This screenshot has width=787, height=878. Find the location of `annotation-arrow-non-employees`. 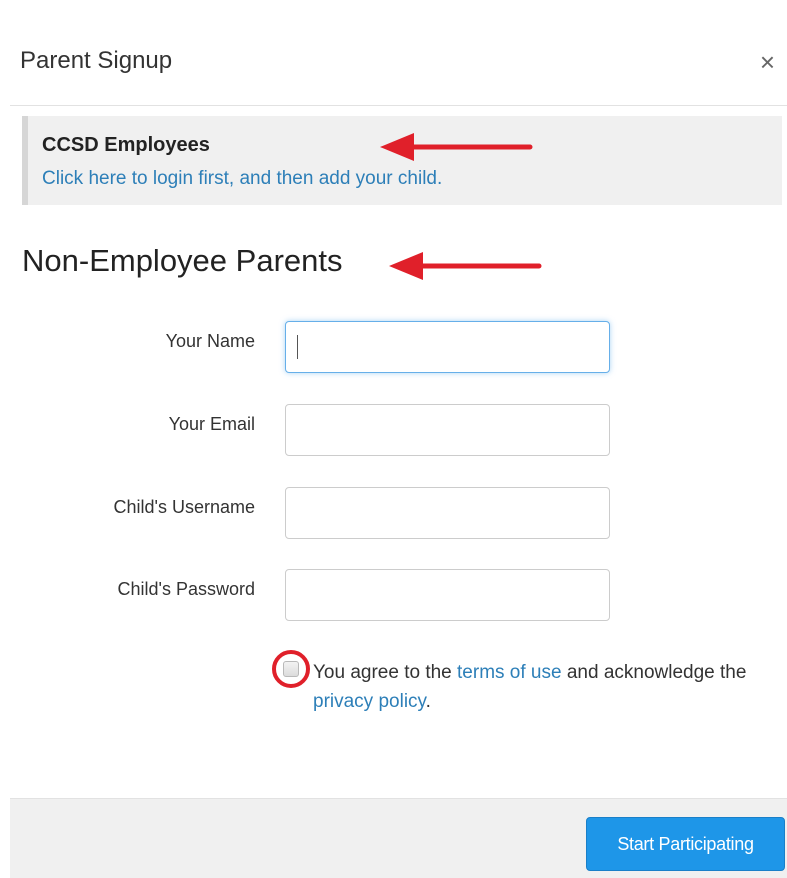

annotation-arrow-non-employees is located at coordinates (465, 266).